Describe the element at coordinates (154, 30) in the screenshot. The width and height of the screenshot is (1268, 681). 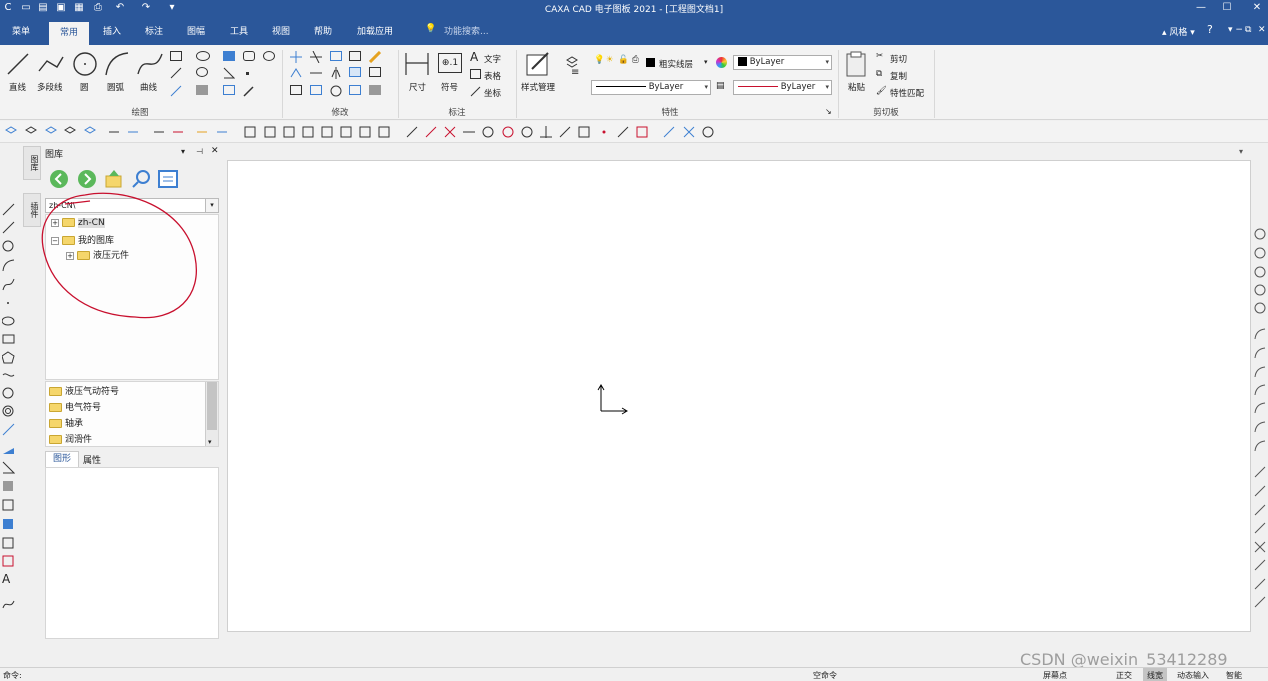
I see `tab-annotate: 标注` at that location.